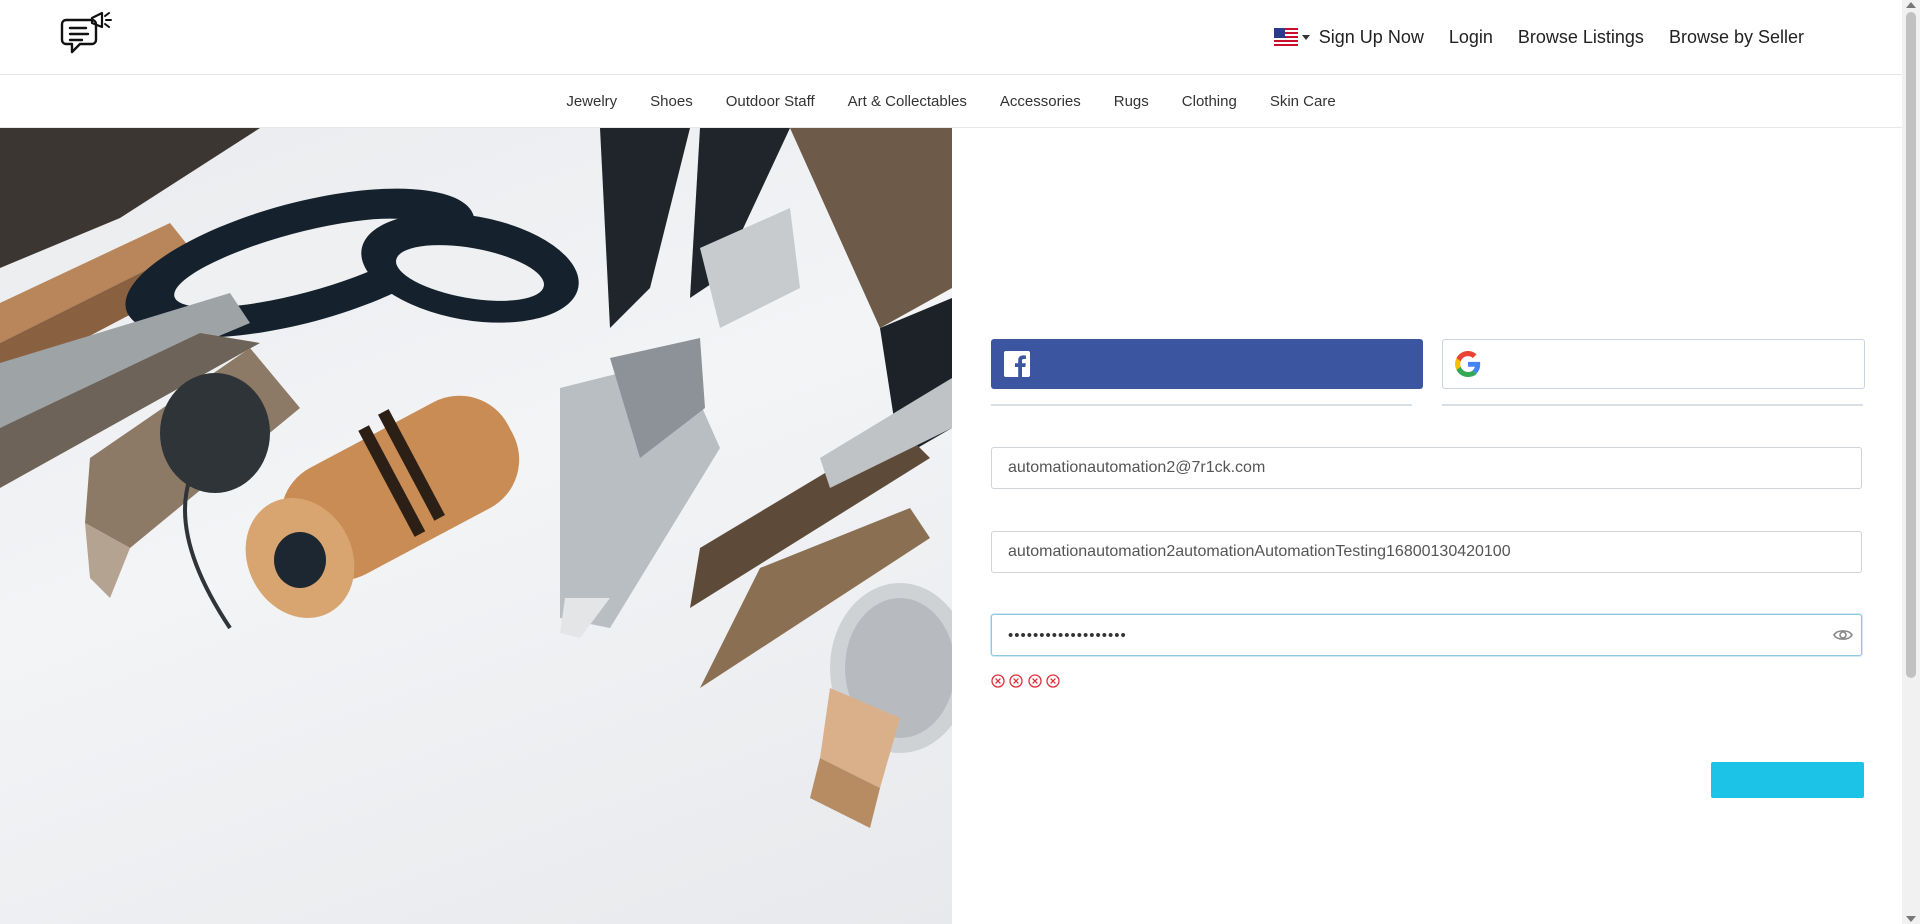  I want to click on email-field-value: automationautomation2@7r1ck.com, so click(1137, 467).